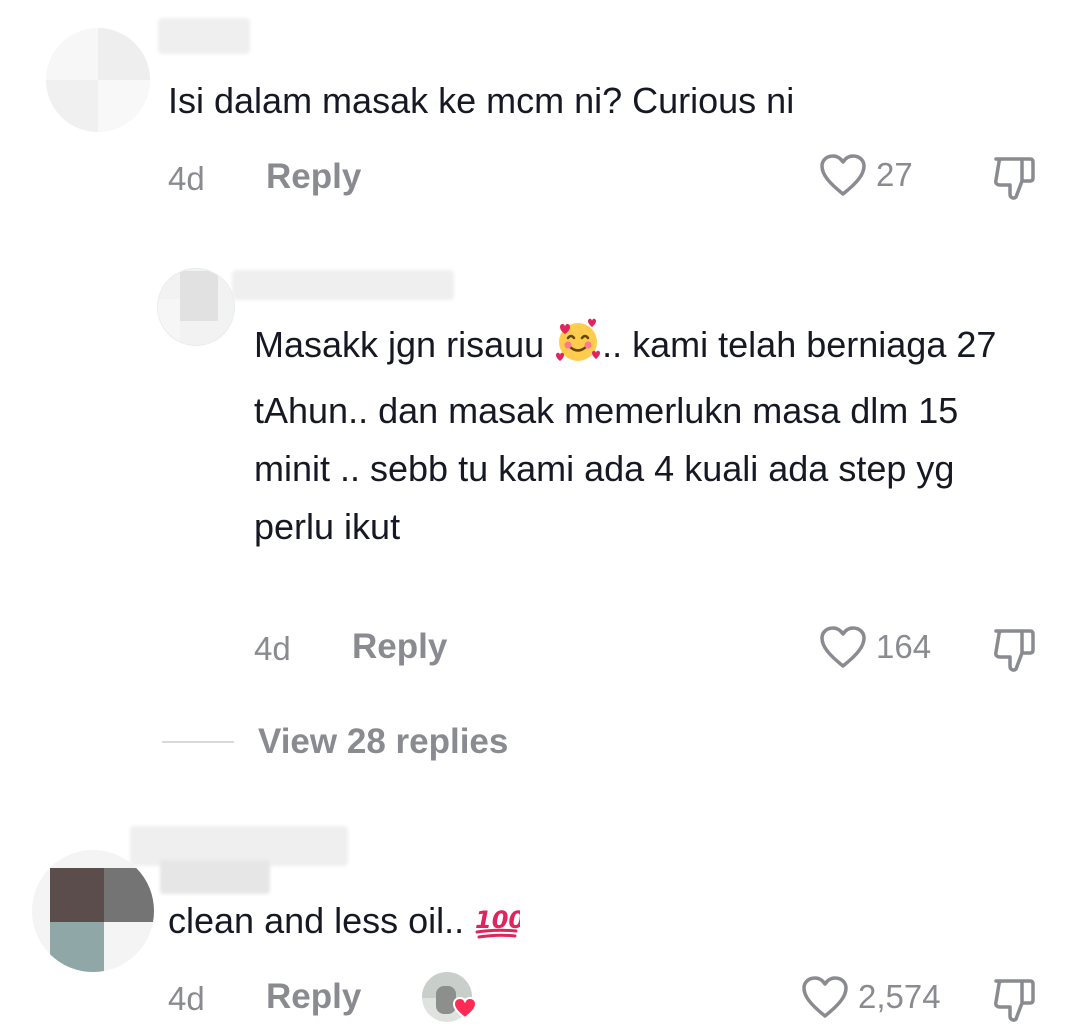 The height and width of the screenshot is (1028, 1080). What do you see at coordinates (904, 646) in the screenshot?
I see `like-count: 164` at bounding box center [904, 646].